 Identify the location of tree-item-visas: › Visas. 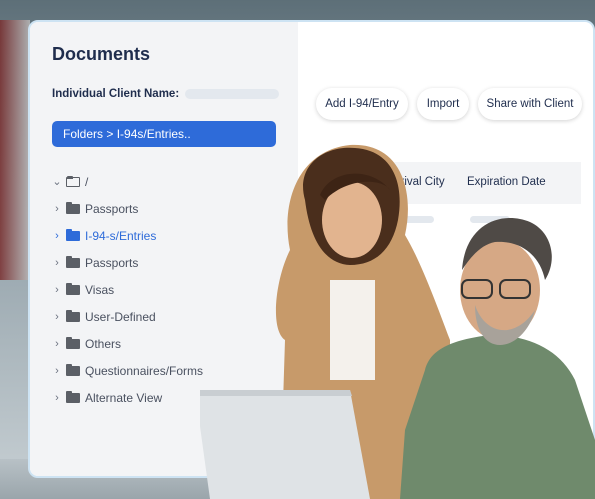
(126, 289).